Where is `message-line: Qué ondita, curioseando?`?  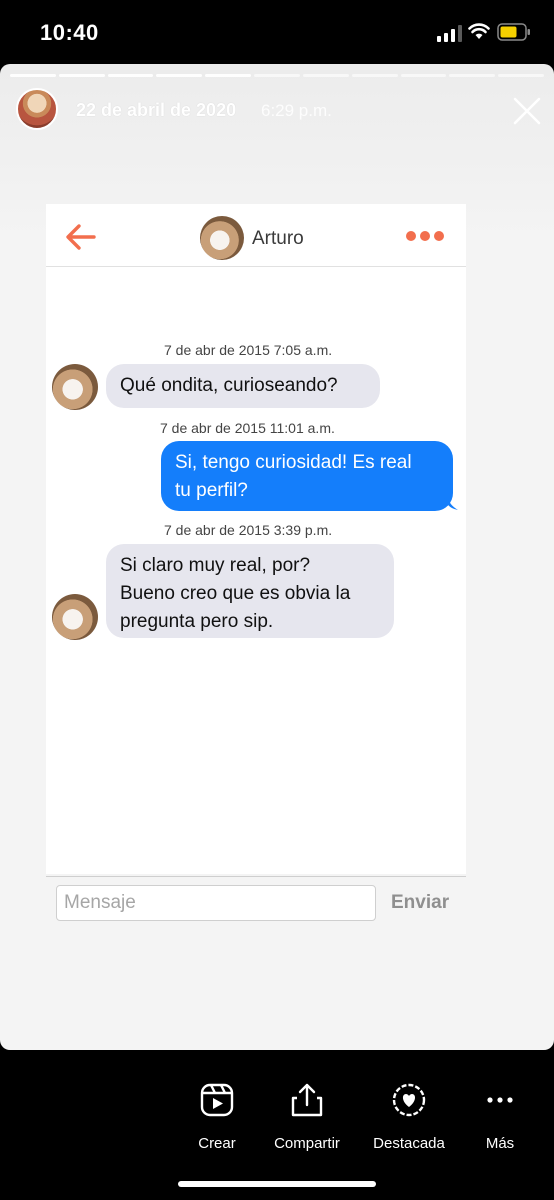
message-line: Qué ondita, curioseando? is located at coordinates (229, 385).